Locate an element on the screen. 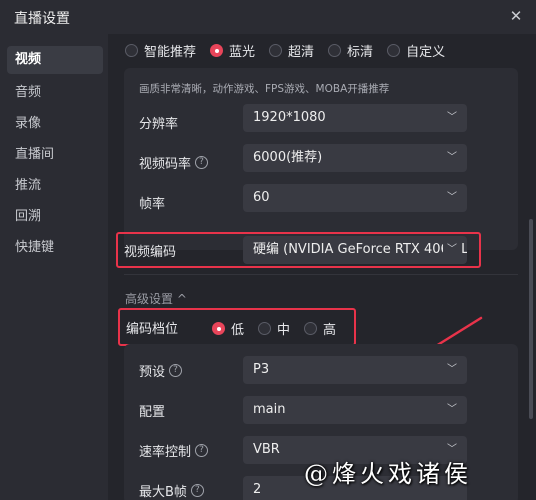 This screenshot has width=536, height=500. quality-radio-group: 智能推荐 蓝光 超清 标清 自定义 is located at coordinates (292, 50).